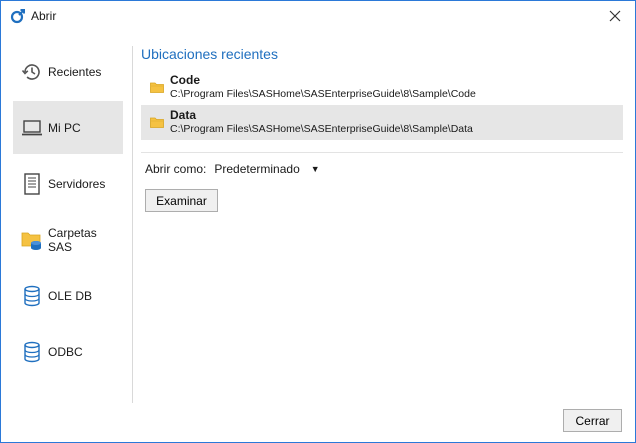 This screenshot has height=443, width=636. I want to click on sidebar-item-carpetas-sas: Carpetas SAS, so click(68, 239).